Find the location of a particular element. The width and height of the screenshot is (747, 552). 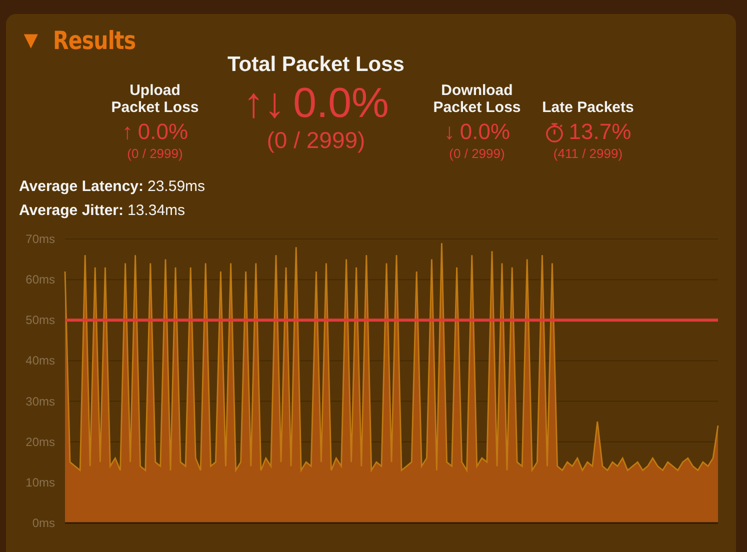

arrow-icon: ↓ is located at coordinates (449, 132).